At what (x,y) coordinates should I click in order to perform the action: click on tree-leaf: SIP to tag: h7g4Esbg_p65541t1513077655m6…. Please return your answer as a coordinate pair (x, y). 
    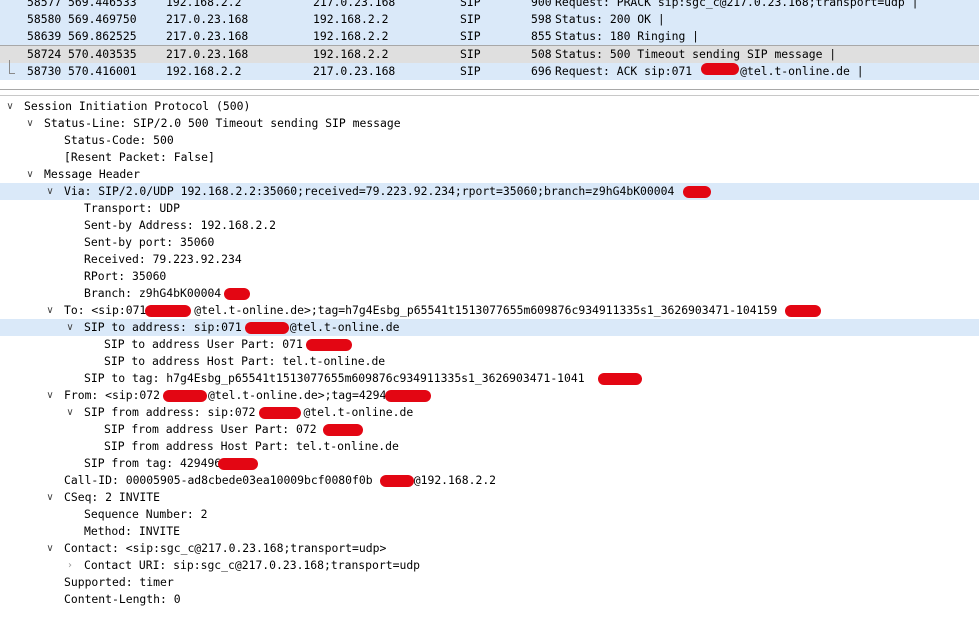
    Looking at the image, I should click on (489, 378).